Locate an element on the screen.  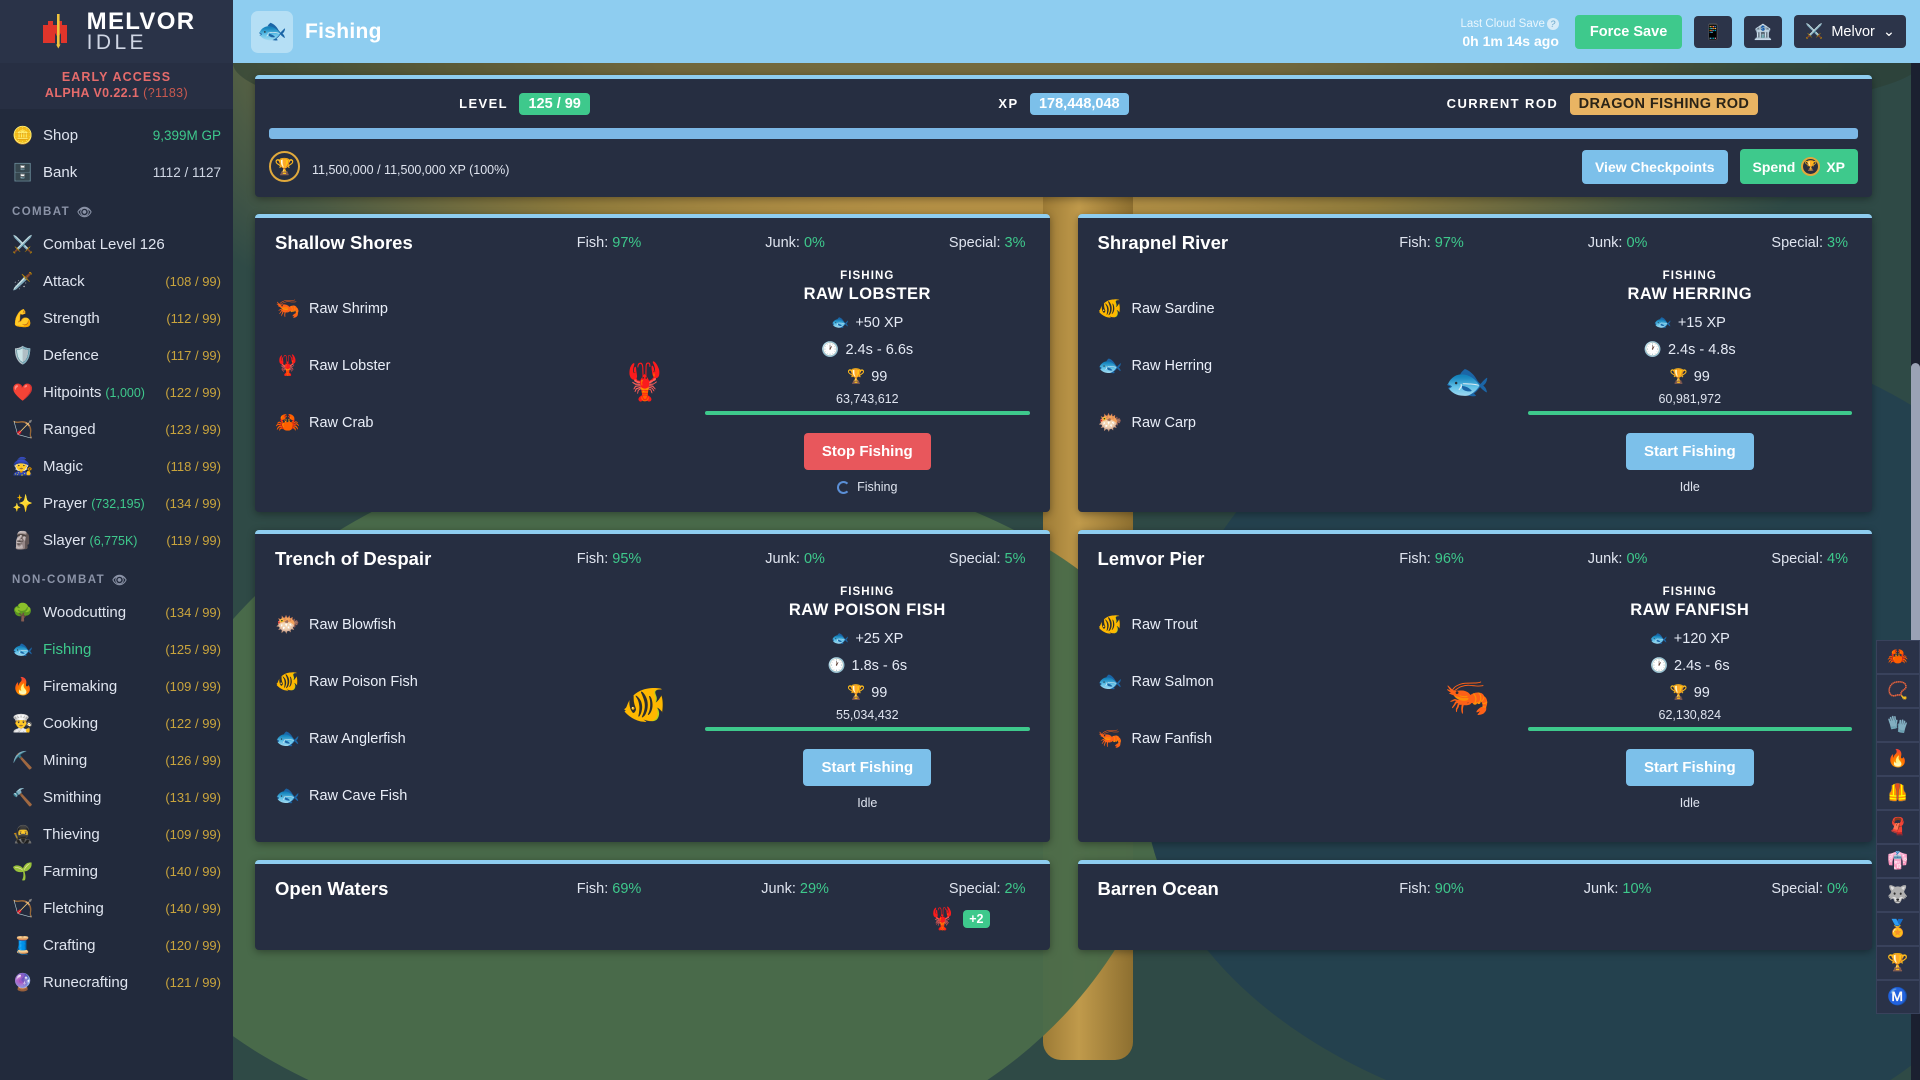
fish-list-item: 🐠 Raw Poison Fish is located at coordinates (429, 681).